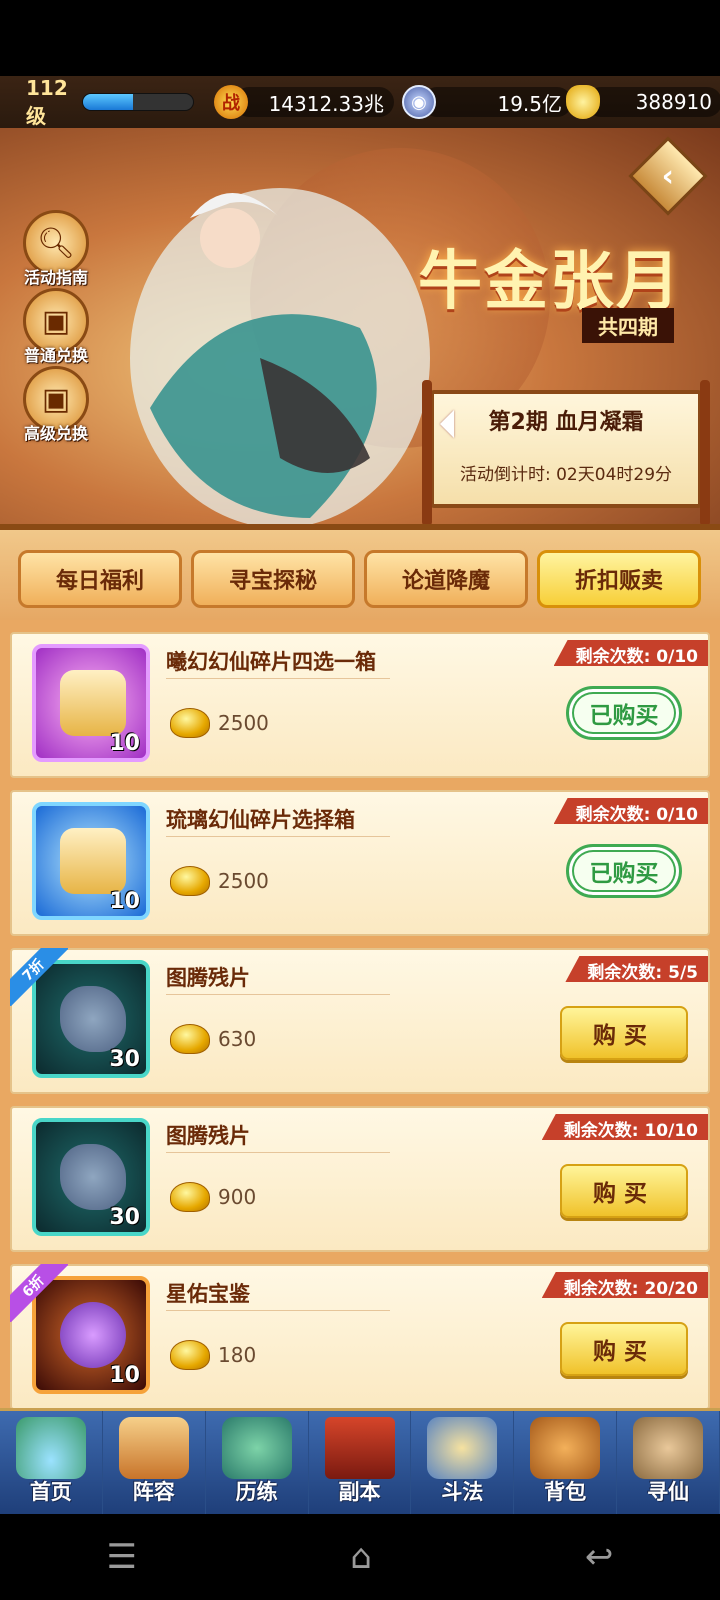 This screenshot has height=1600, width=720. What do you see at coordinates (566, 452) in the screenshot?
I see `period-scroll: 第2期 血月凝霜 活动倒计时: 02天04时29分` at bounding box center [566, 452].